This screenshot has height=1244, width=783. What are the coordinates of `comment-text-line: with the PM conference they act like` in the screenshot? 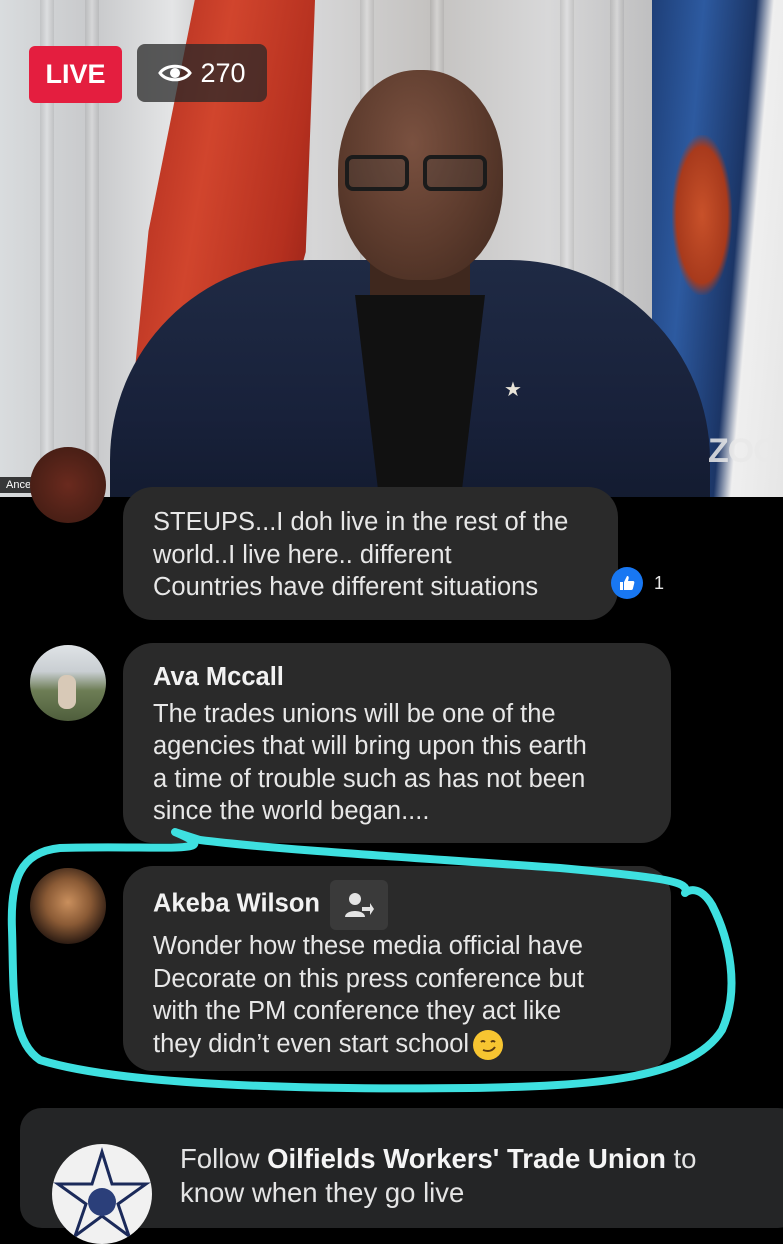 It's located at (357, 1011).